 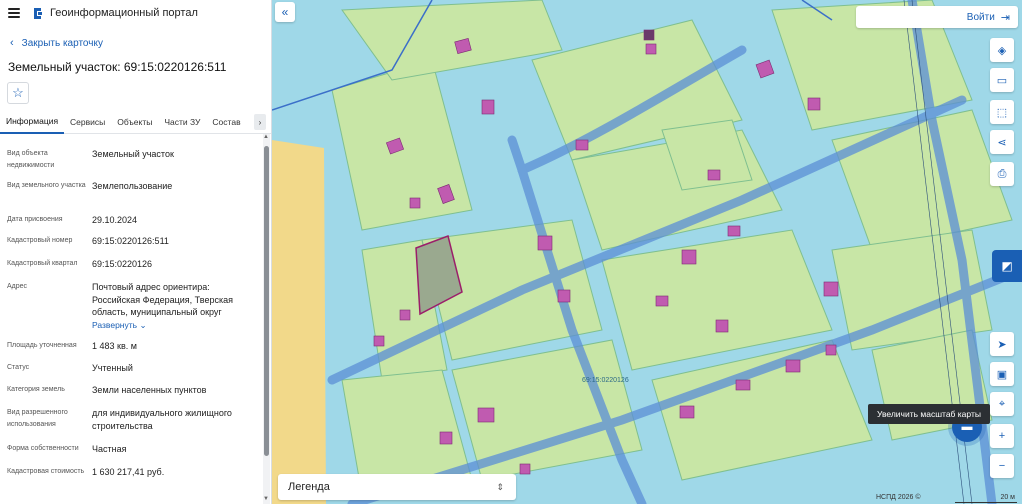 What do you see at coordinates (14, 13) in the screenshot?
I see `menu-icon` at bounding box center [14, 13].